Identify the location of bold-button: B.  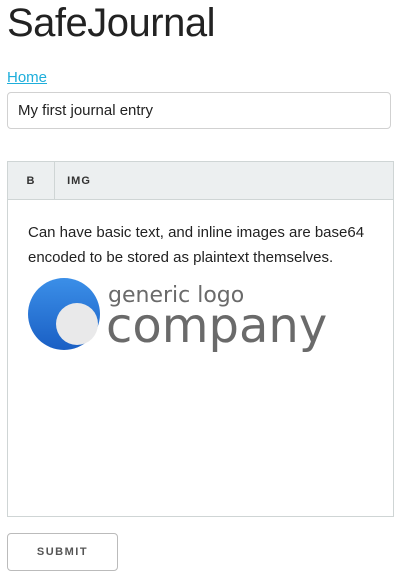
(31, 180).